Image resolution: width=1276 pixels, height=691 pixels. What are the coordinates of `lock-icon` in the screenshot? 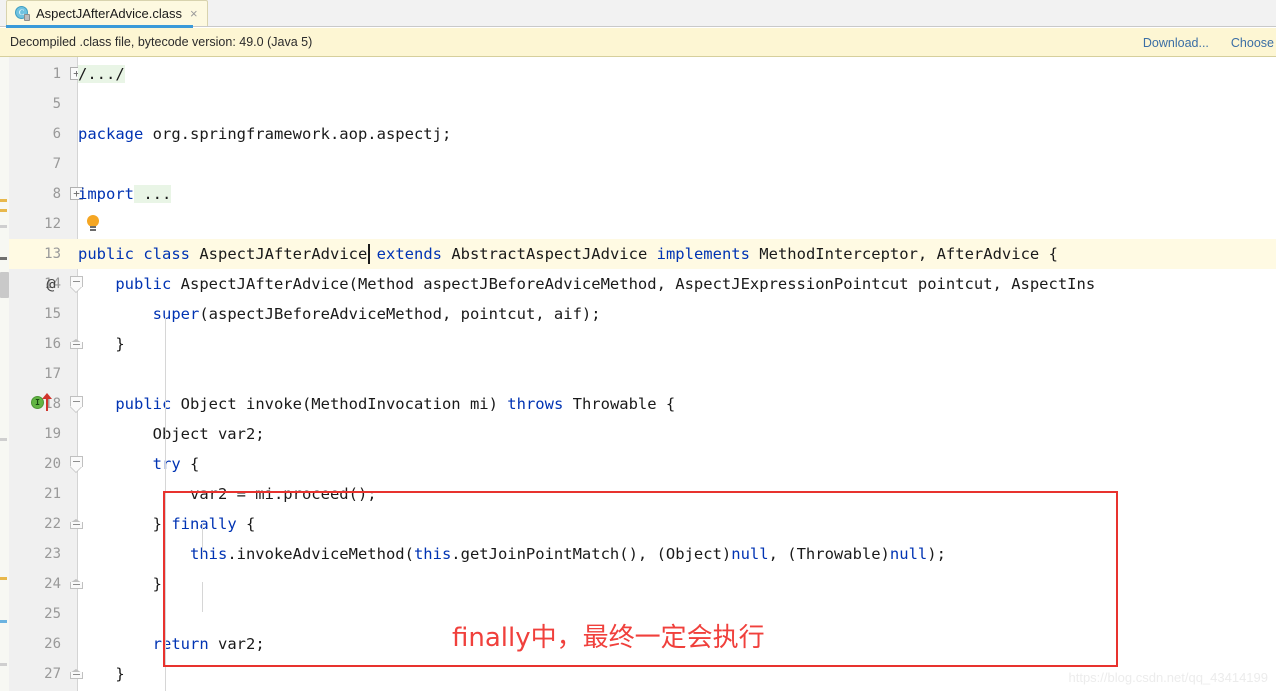 It's located at (27, 17).